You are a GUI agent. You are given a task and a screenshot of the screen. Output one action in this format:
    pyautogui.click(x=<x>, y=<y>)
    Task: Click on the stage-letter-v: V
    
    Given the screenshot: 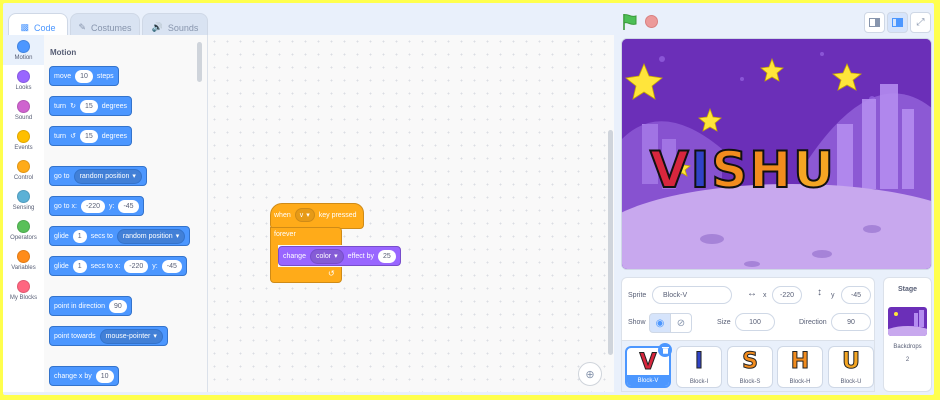 What is the action you would take?
    pyautogui.click(x=669, y=170)
    